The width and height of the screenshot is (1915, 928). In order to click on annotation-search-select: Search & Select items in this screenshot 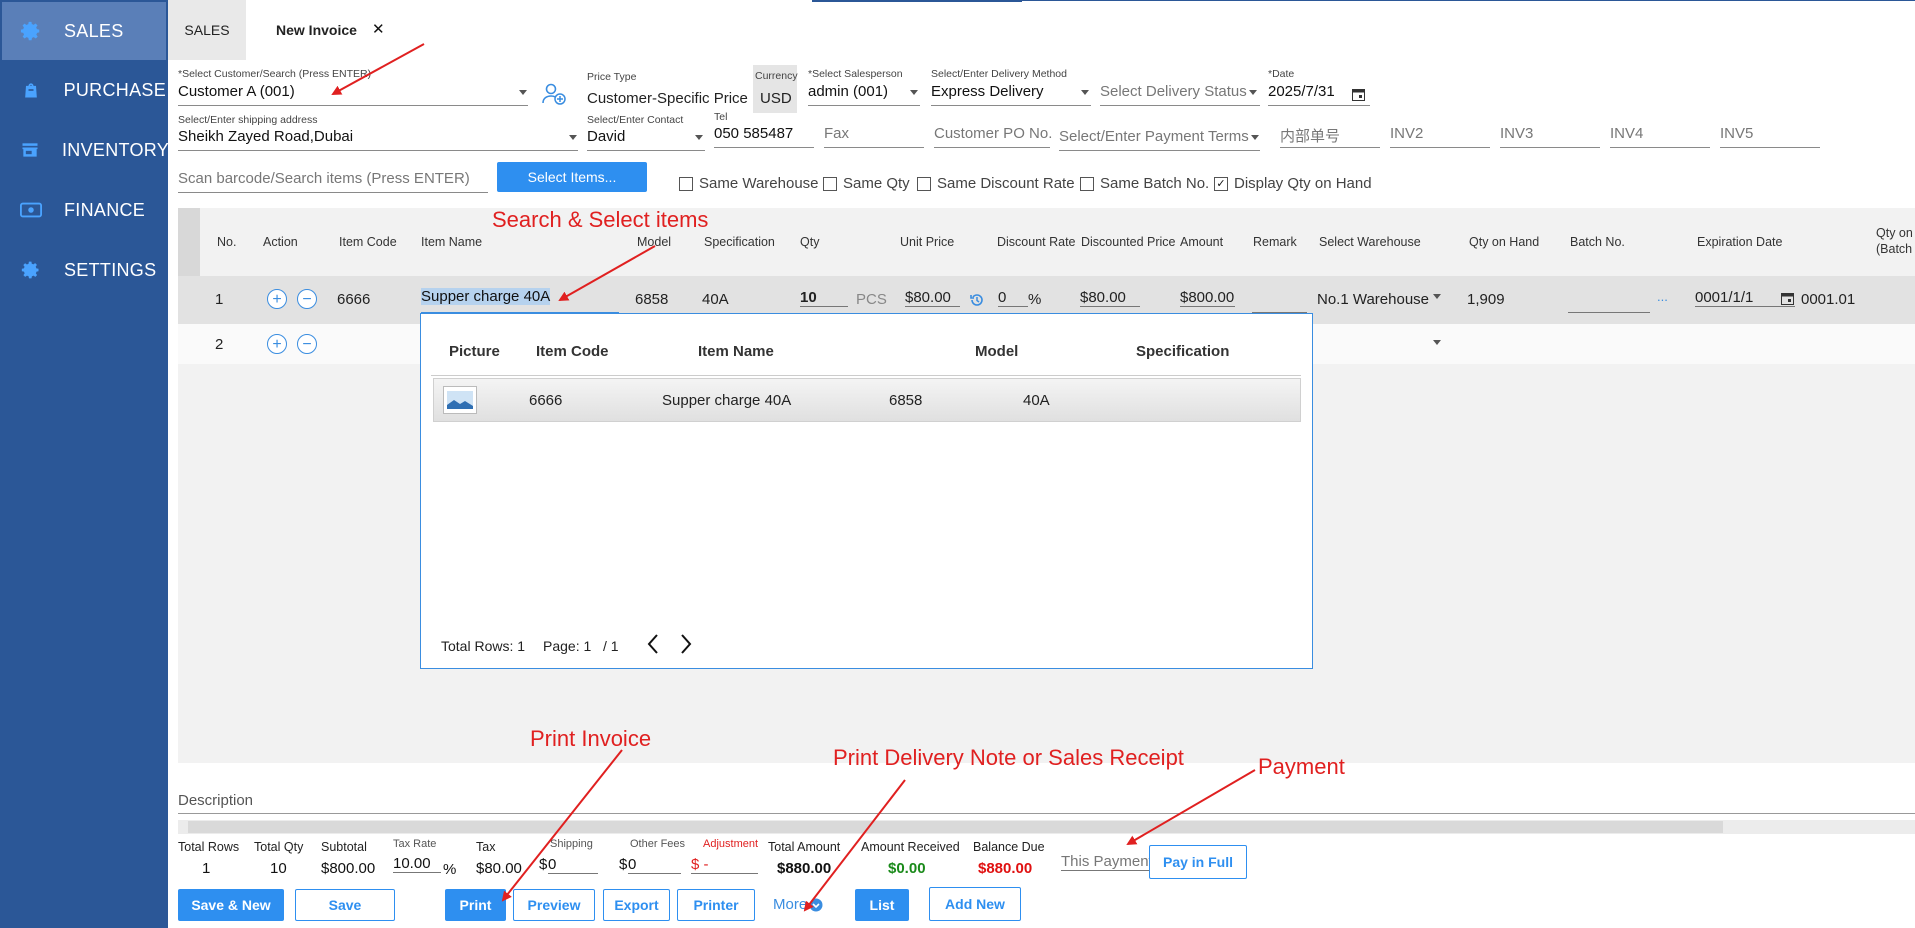, I will do `click(600, 219)`.